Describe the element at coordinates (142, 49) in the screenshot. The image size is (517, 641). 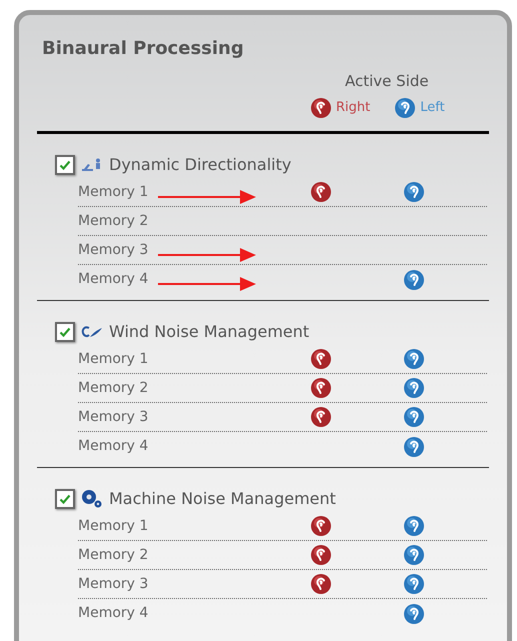
I see `panel-title: Binaural Processing` at that location.